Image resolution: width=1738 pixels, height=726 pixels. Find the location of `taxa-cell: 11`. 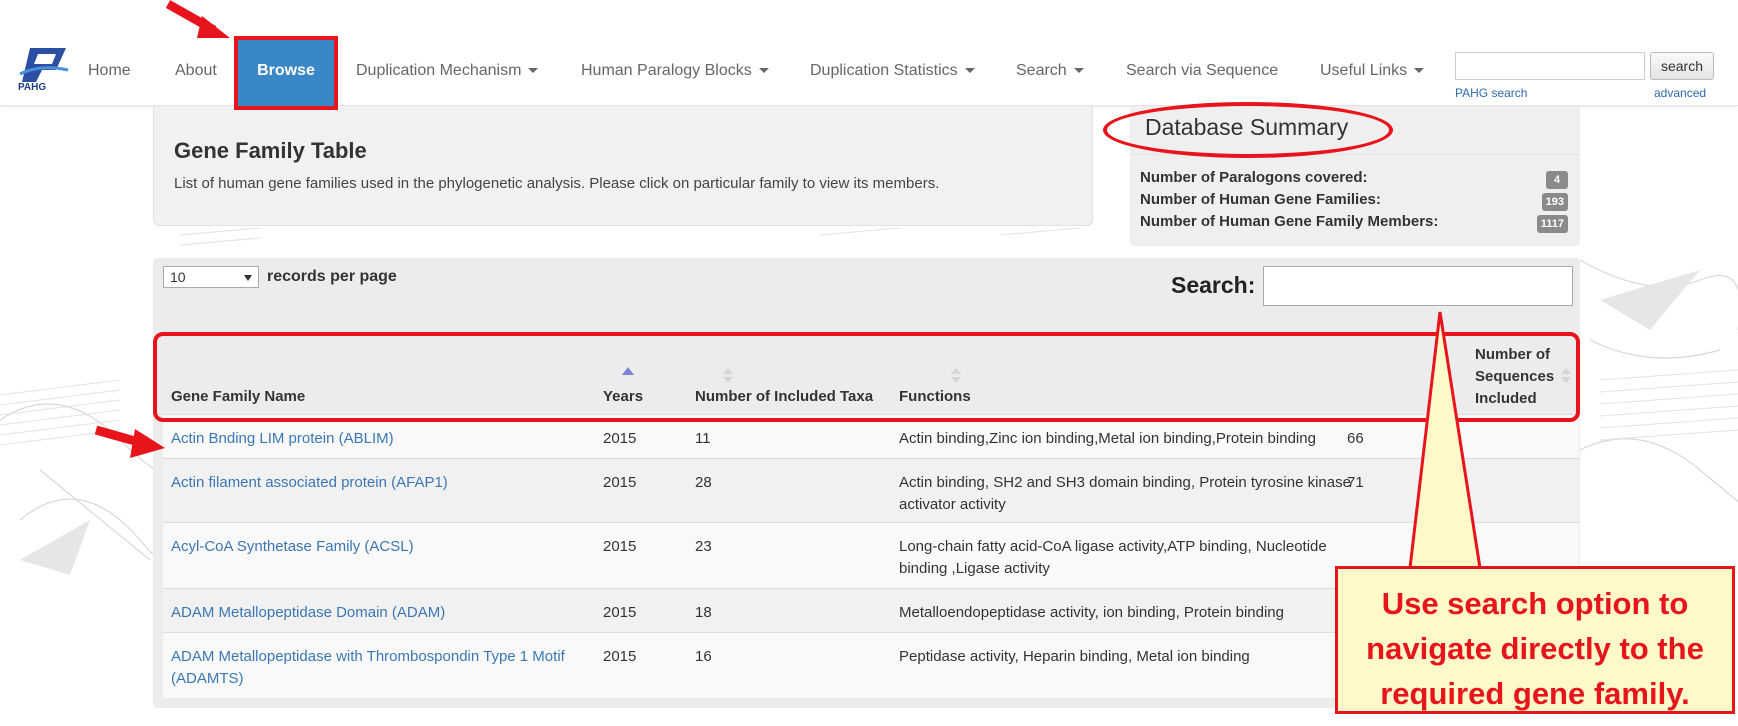

taxa-cell: 11 is located at coordinates (703, 438).